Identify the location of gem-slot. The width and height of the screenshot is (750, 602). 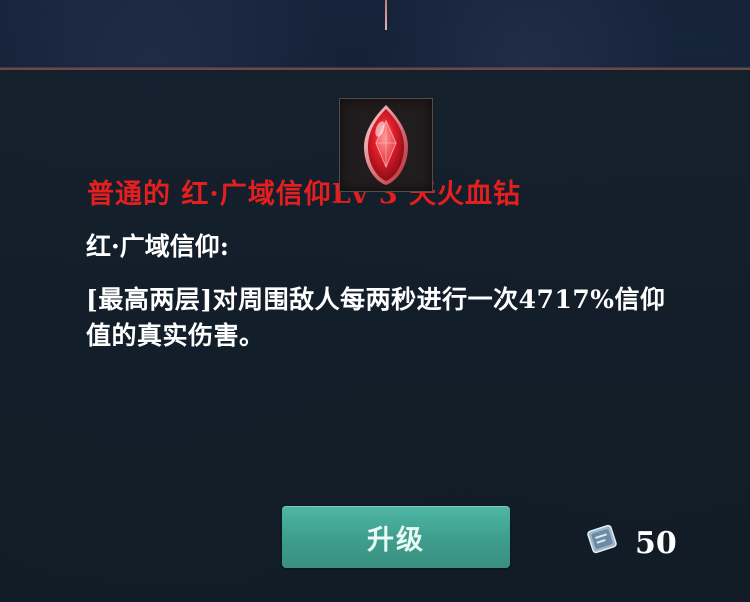
(386, 145).